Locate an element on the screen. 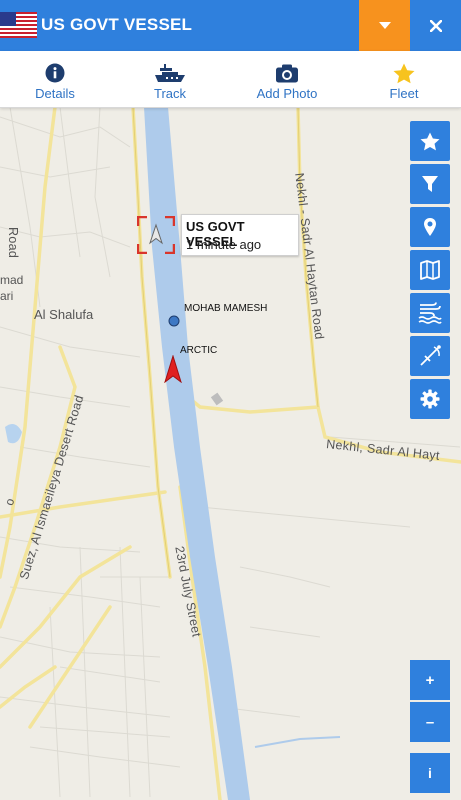 The height and width of the screenshot is (800, 461). ship-icon is located at coordinates (170, 73).